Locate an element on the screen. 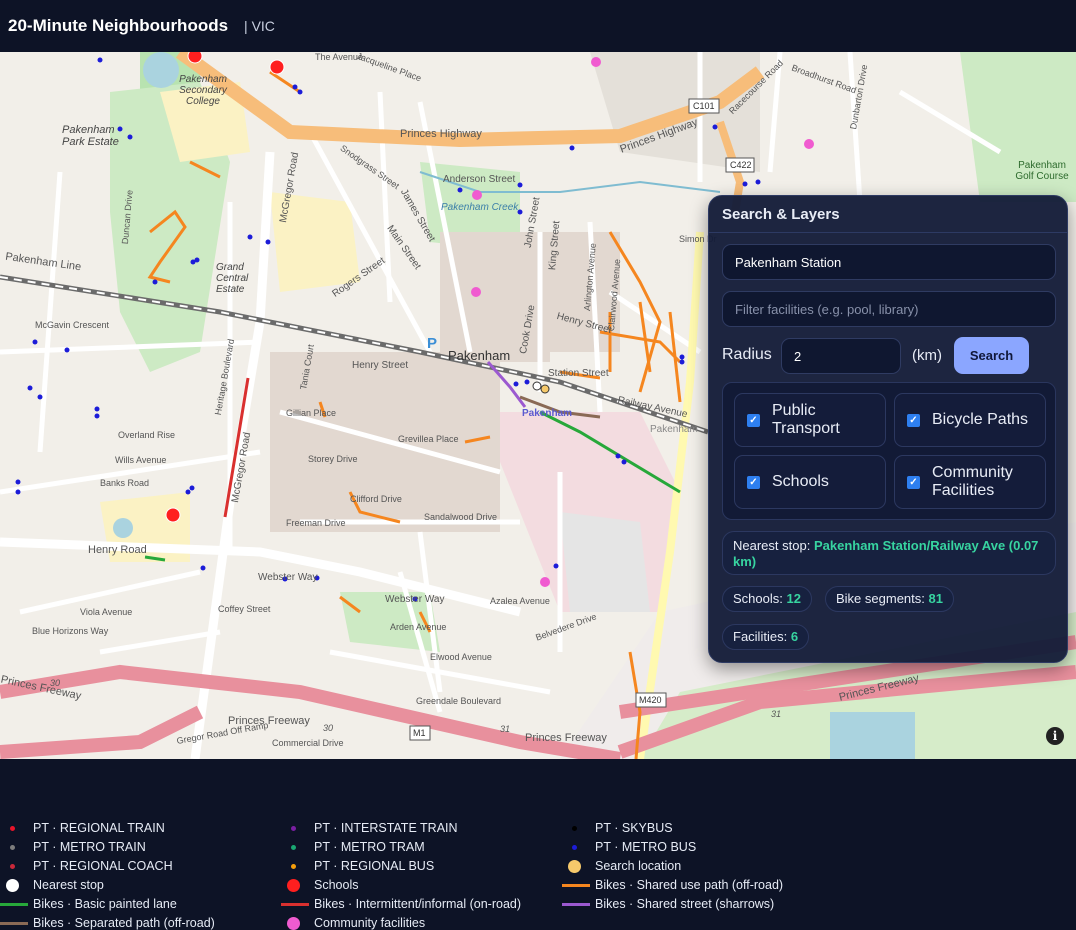  label-anderson-street: Anderson Street is located at coordinates (479, 179).